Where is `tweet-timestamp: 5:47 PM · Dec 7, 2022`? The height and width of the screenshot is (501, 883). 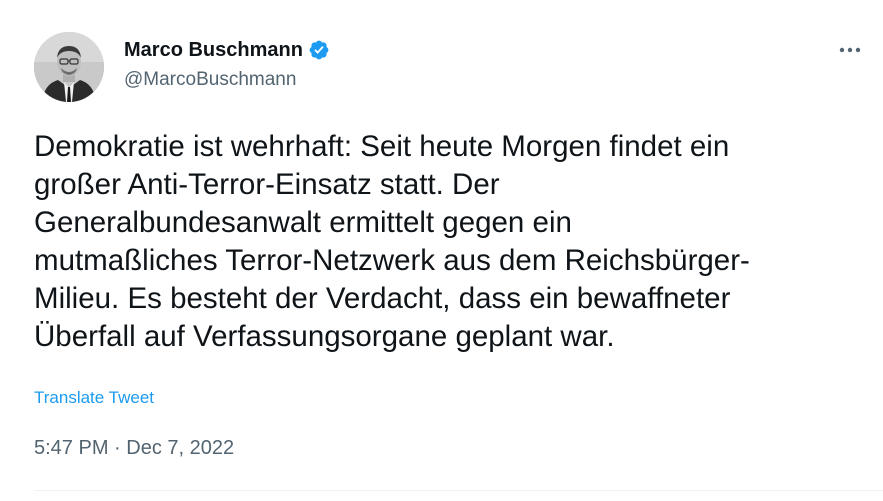
tweet-timestamp: 5:47 PM · Dec 7, 2022 is located at coordinates (134, 448).